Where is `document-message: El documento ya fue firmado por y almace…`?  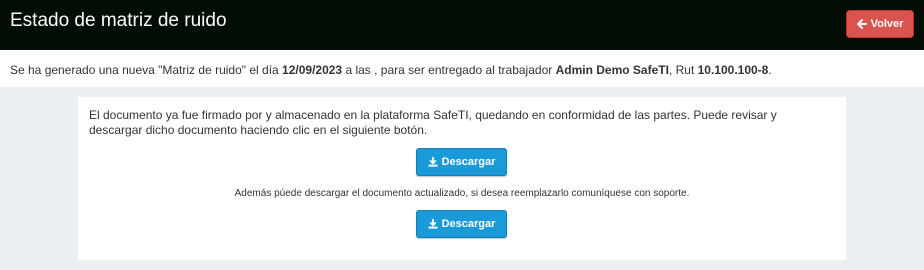 document-message: El documento ya fue firmado por y almace… is located at coordinates (433, 122).